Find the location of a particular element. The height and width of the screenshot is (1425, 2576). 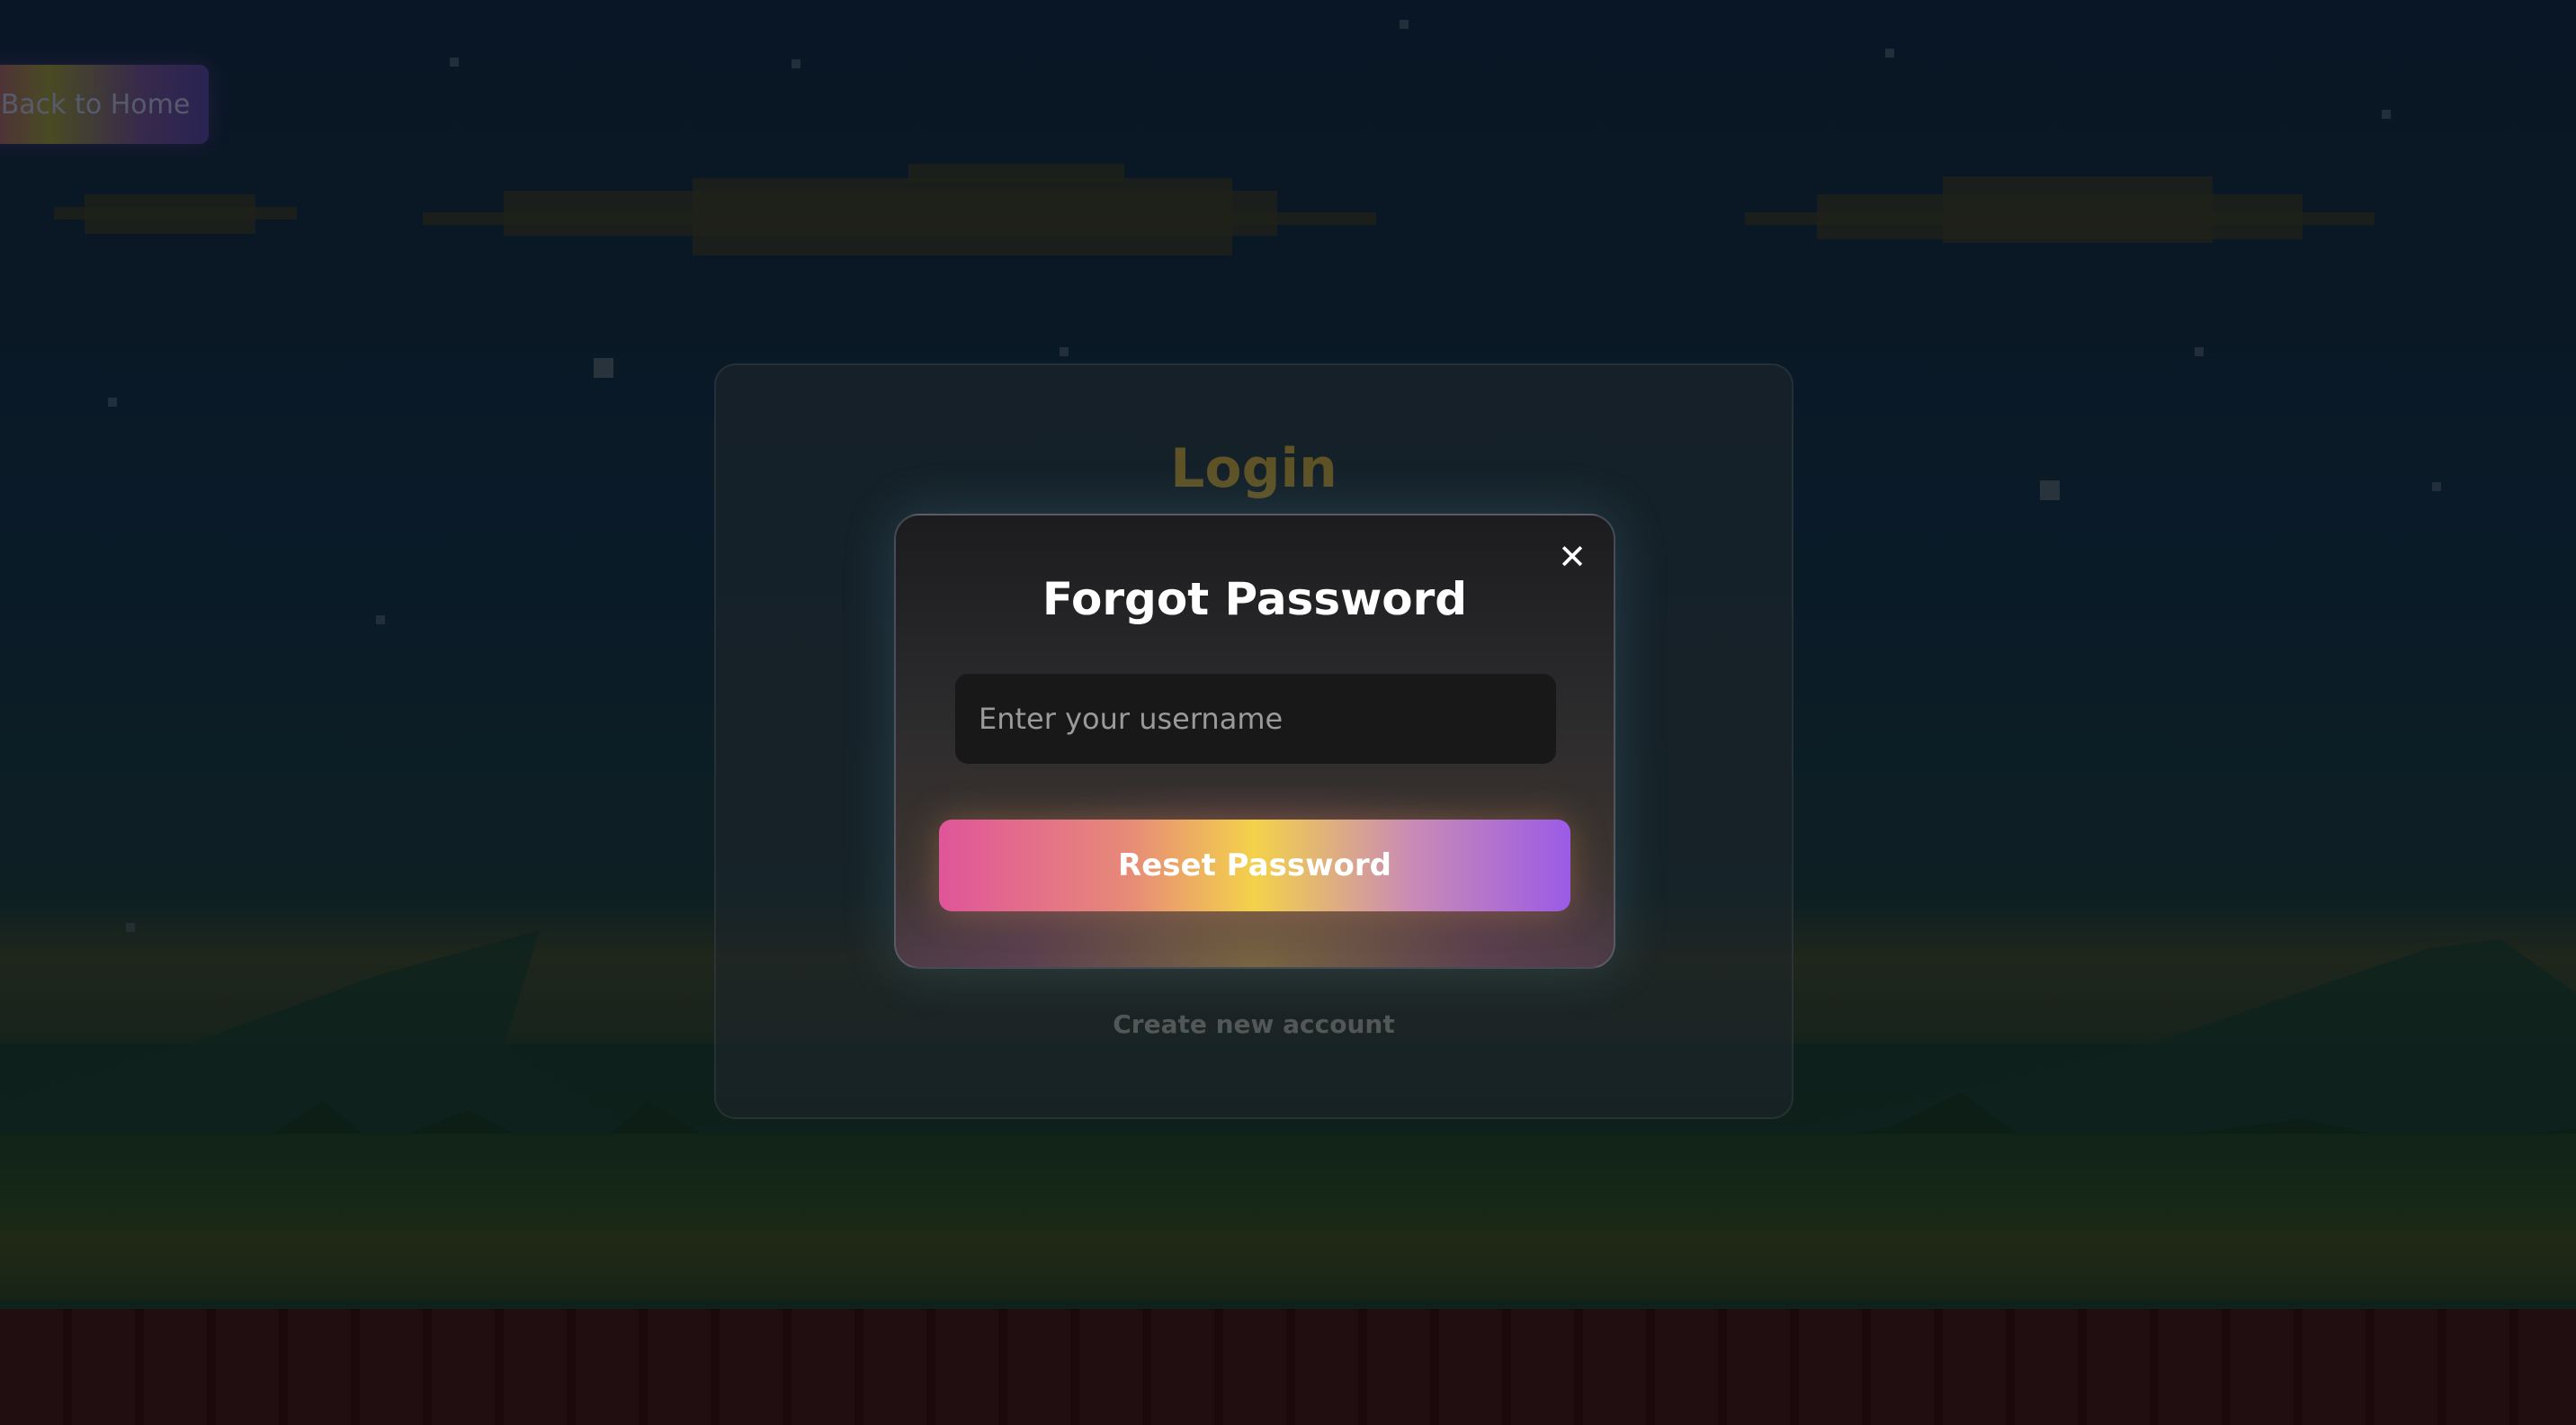

close-icon: ✕ is located at coordinates (1572, 557).